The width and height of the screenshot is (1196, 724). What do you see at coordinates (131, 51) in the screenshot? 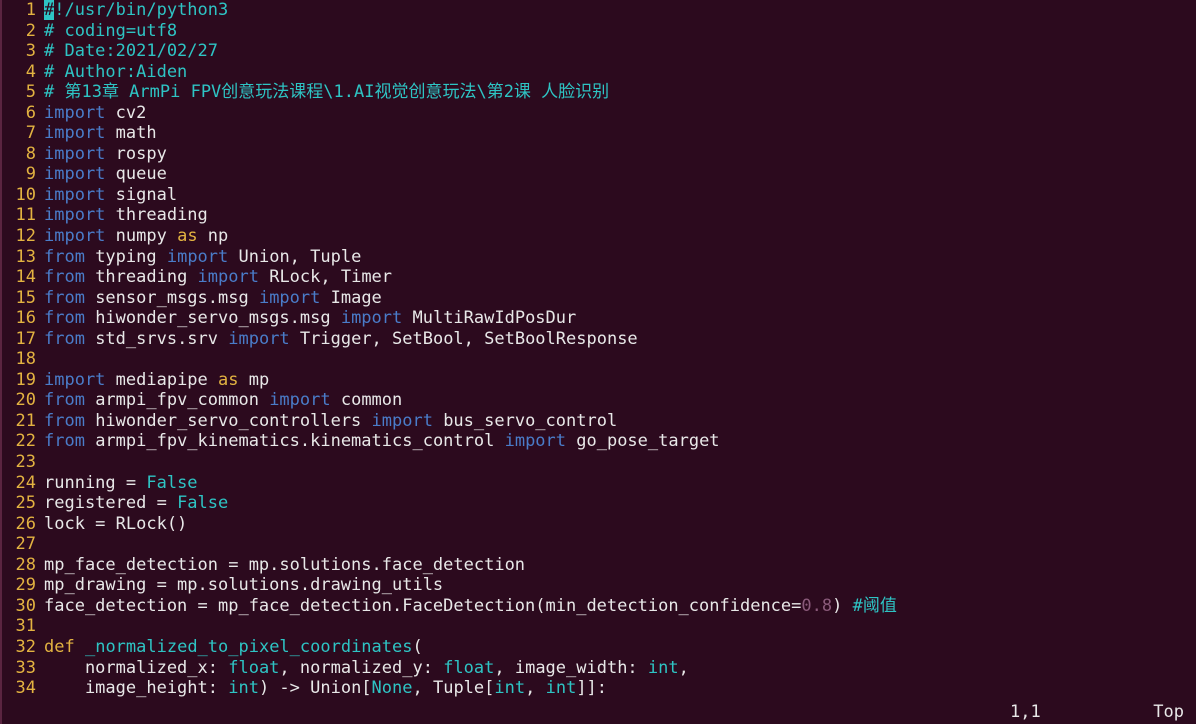
I see `code-text: # Date:2021/02/27` at bounding box center [131, 51].